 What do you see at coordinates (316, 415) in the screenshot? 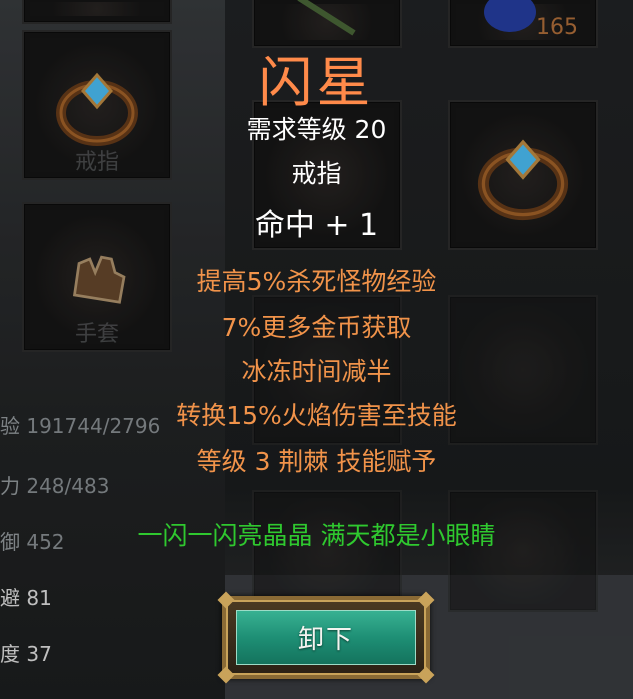
I see `item-affix: 转换15%火焰伤害至技能` at bounding box center [316, 415].